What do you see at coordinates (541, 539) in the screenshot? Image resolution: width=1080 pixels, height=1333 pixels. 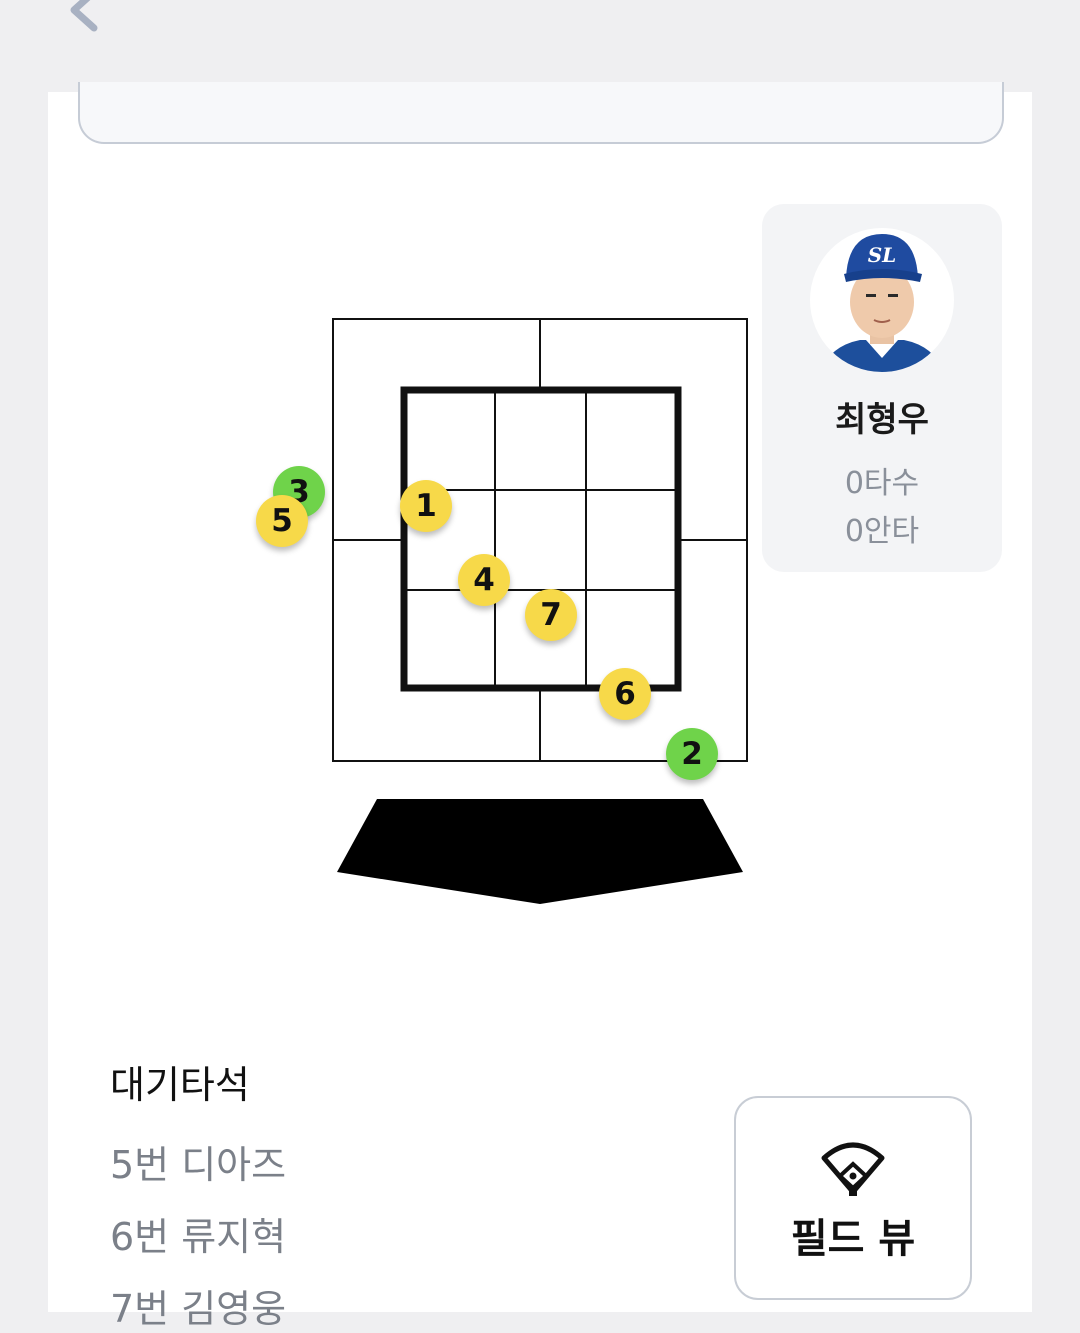 I see `inner-zone` at bounding box center [541, 539].